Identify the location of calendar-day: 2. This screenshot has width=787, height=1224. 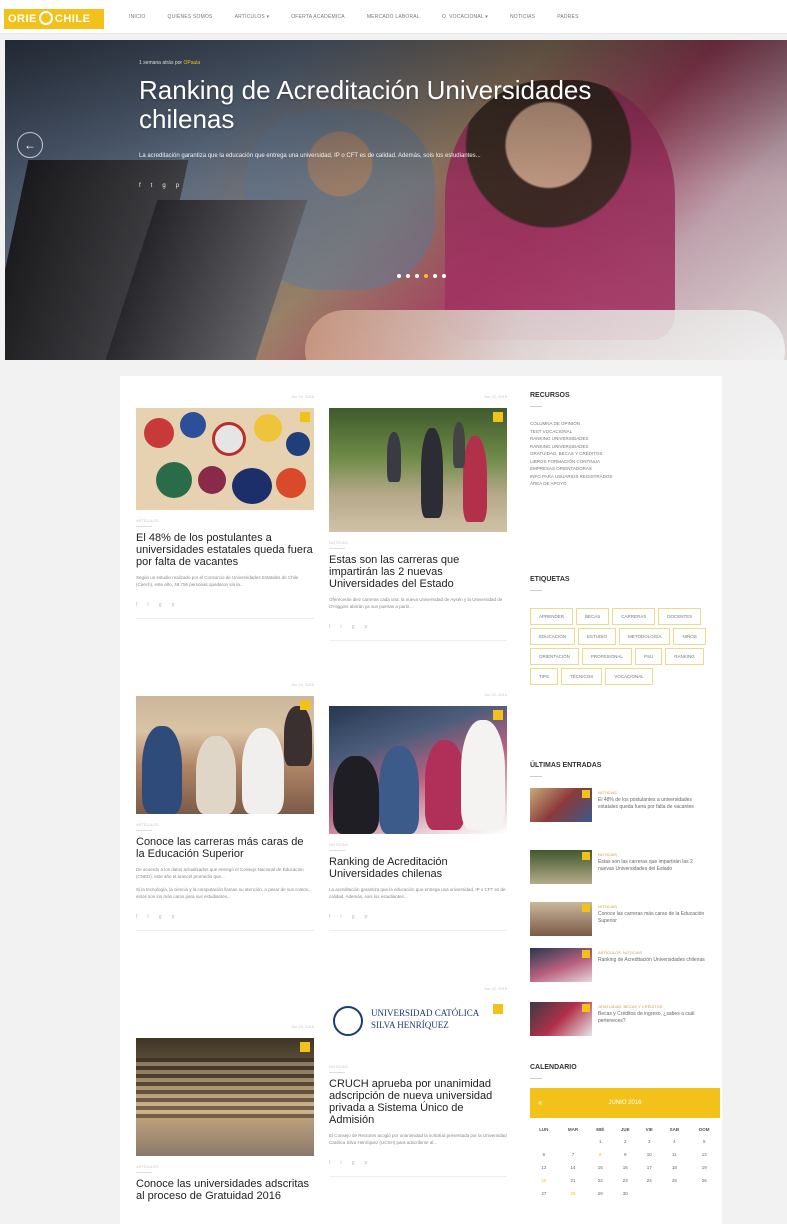
(625, 1141).